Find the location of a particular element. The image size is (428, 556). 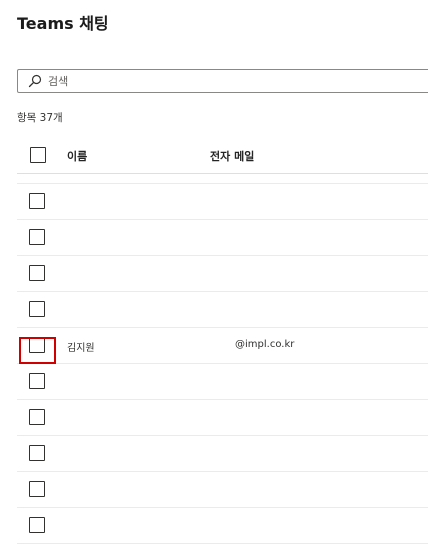

item-count: 항목 37개 is located at coordinates (40, 118).